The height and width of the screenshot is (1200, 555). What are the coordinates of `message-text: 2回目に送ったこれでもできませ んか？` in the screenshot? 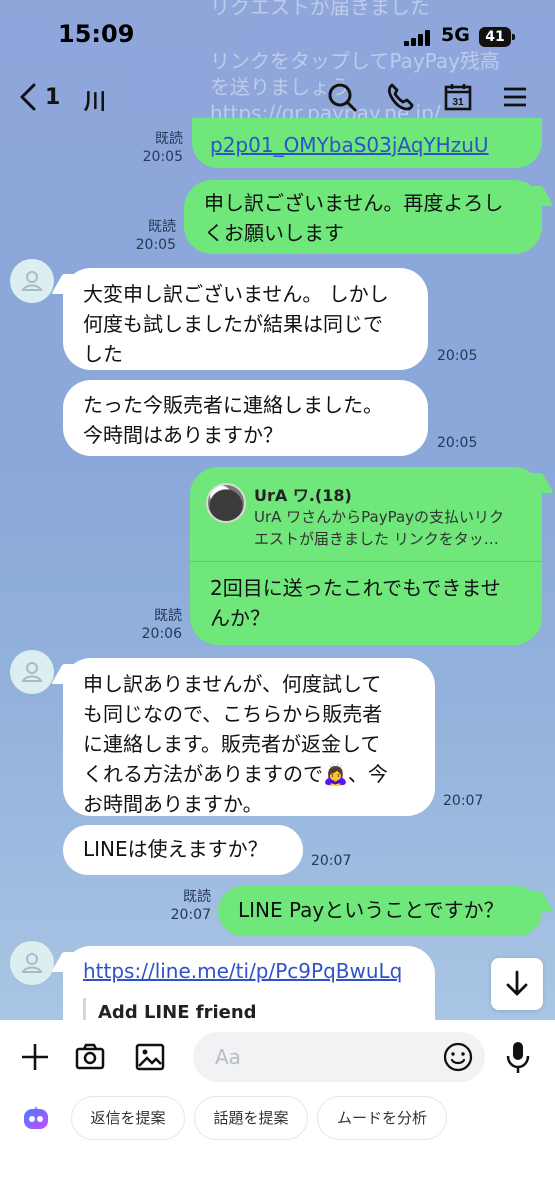 It's located at (355, 603).